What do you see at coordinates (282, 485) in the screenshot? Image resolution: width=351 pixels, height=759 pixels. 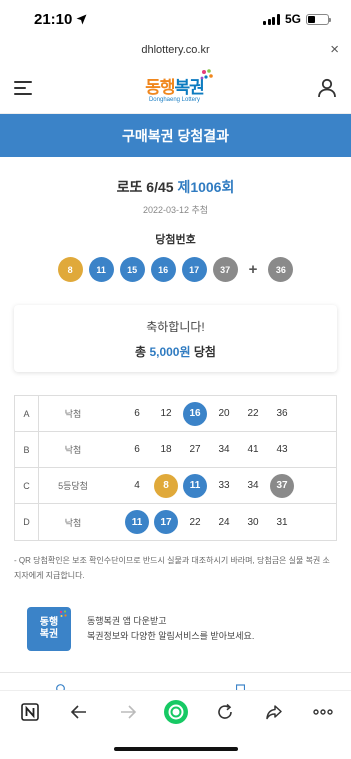 I see `picked-number: 37` at bounding box center [282, 485].